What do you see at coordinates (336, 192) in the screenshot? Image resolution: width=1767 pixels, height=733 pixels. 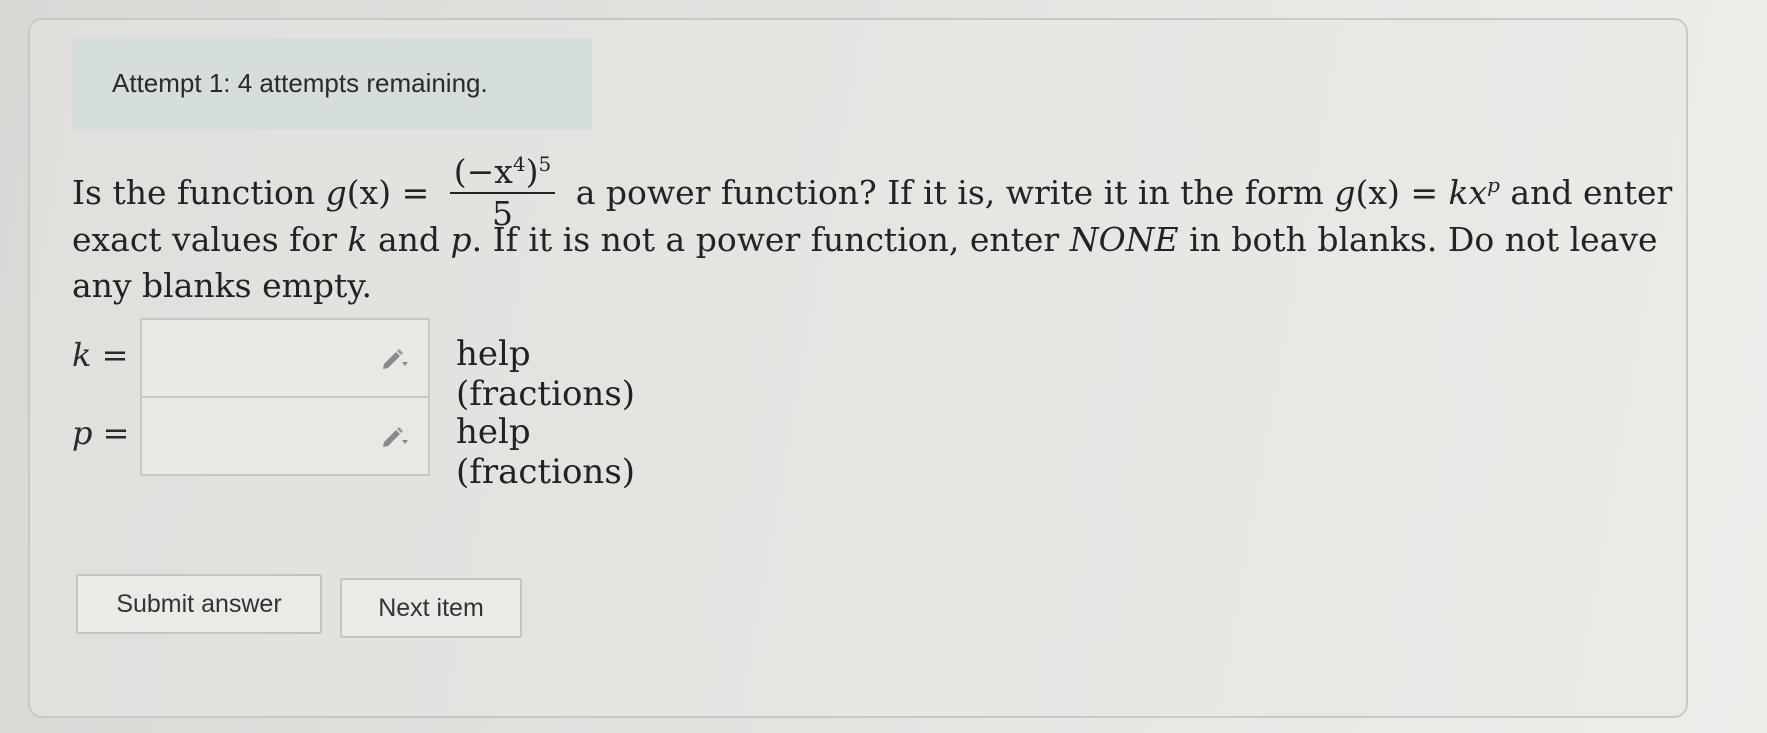 I see `func-name: g` at bounding box center [336, 192].